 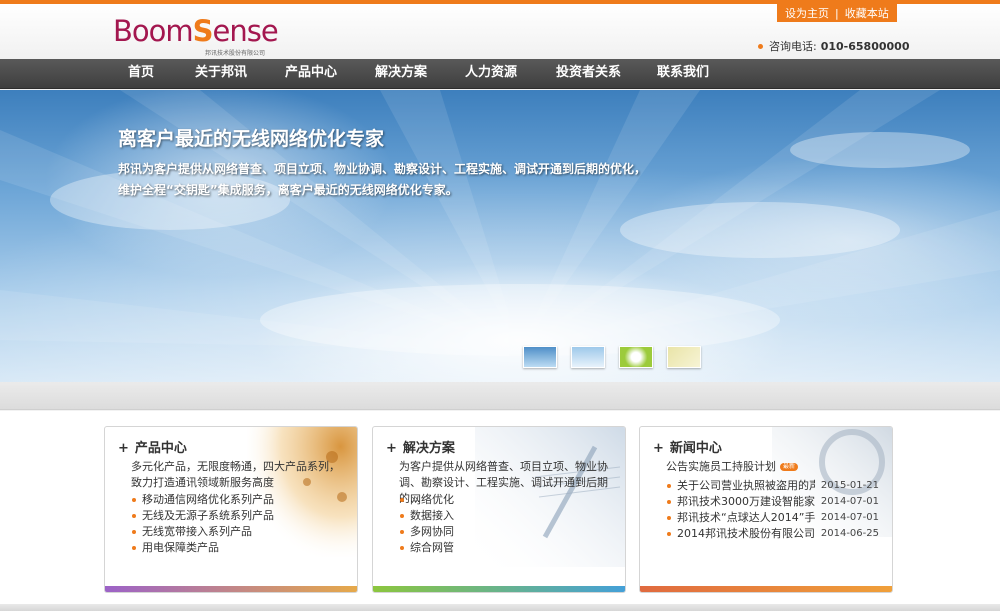 What do you see at coordinates (766, 589) in the screenshot?
I see `news-color-bar` at bounding box center [766, 589].